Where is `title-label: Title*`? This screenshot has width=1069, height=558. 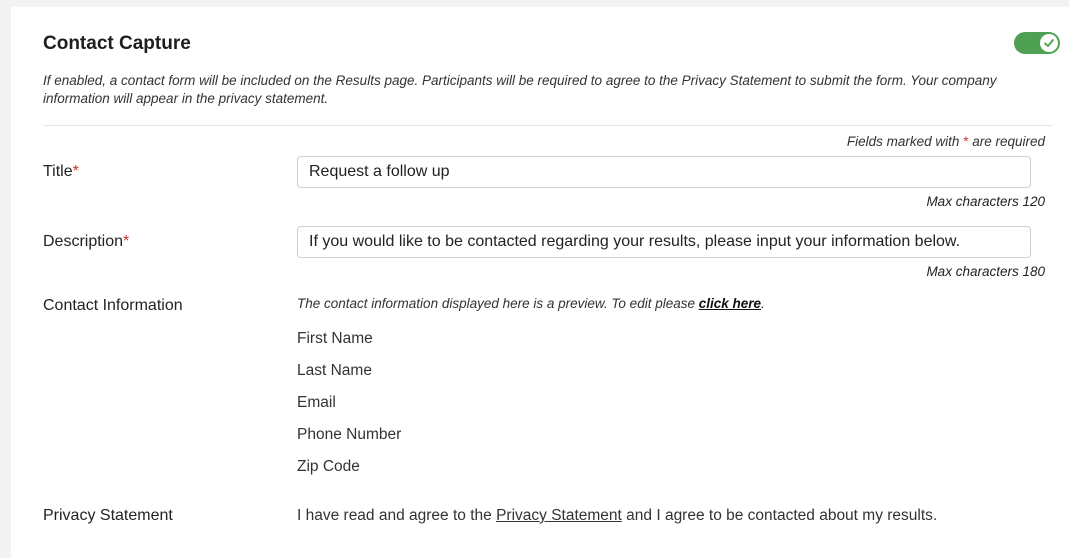
title-label: Title* is located at coordinates (61, 172).